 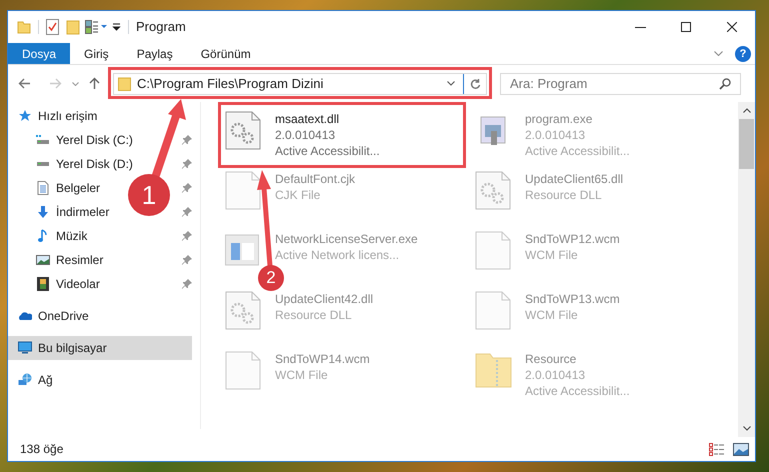 What do you see at coordinates (686, 27) in the screenshot?
I see `maximize-icon` at bounding box center [686, 27].